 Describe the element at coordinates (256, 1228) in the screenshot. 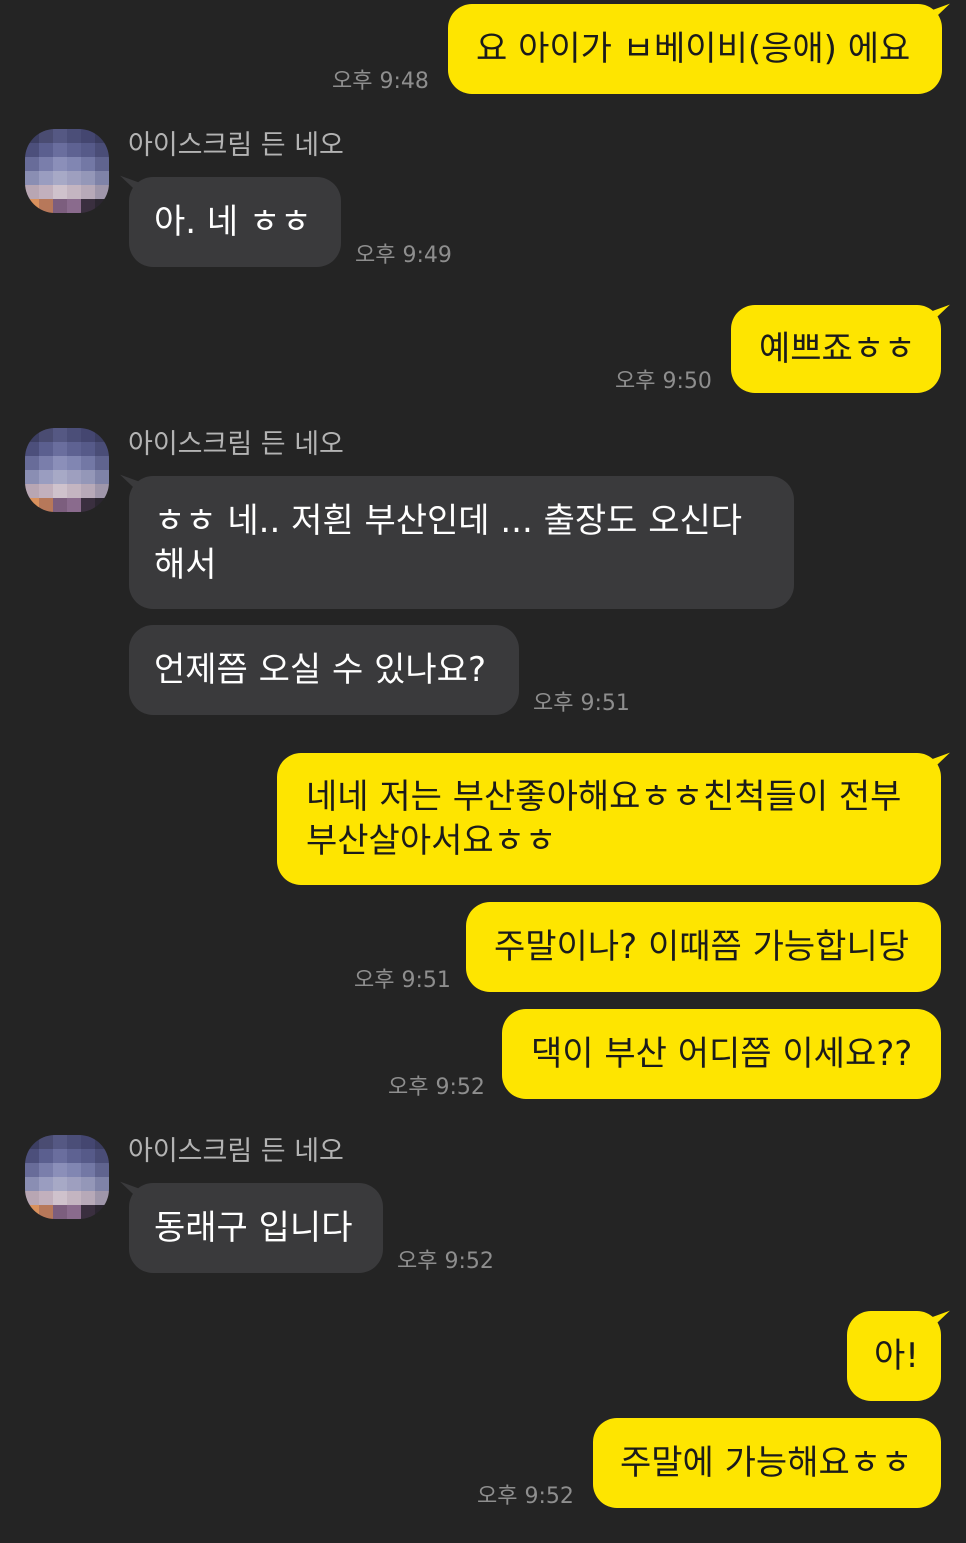

I see `message-bubble-theirs: 동래구 입니다` at that location.